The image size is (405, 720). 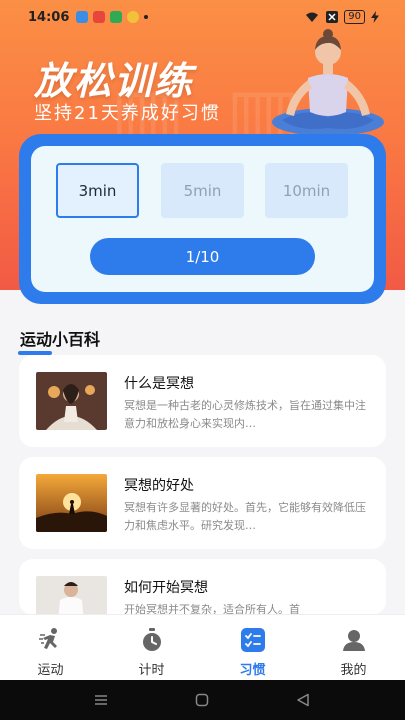 I want to click on meditation-figure-icon, so click(x=328, y=82).